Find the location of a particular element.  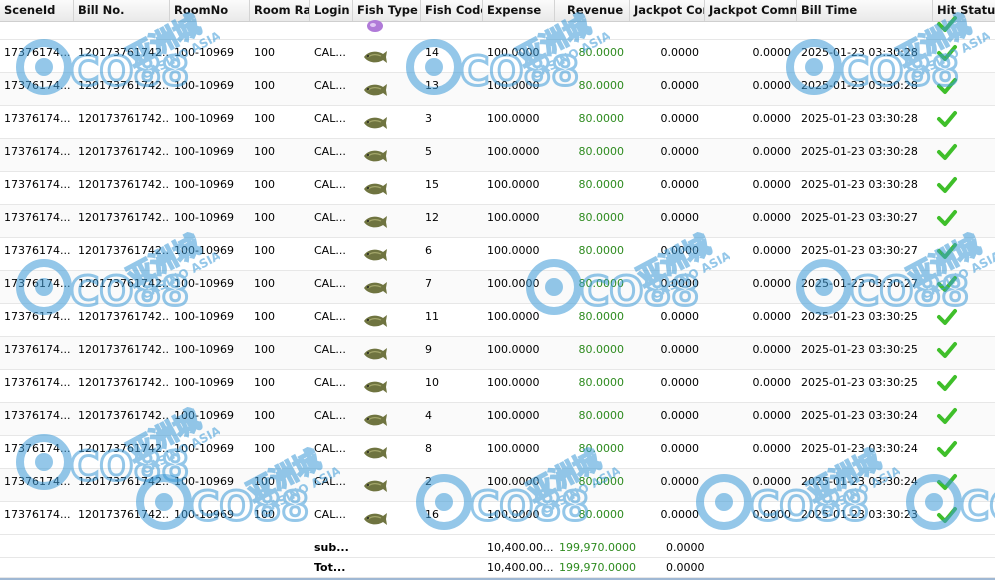

col-header-scene-id: SceneId is located at coordinates (37, 10).